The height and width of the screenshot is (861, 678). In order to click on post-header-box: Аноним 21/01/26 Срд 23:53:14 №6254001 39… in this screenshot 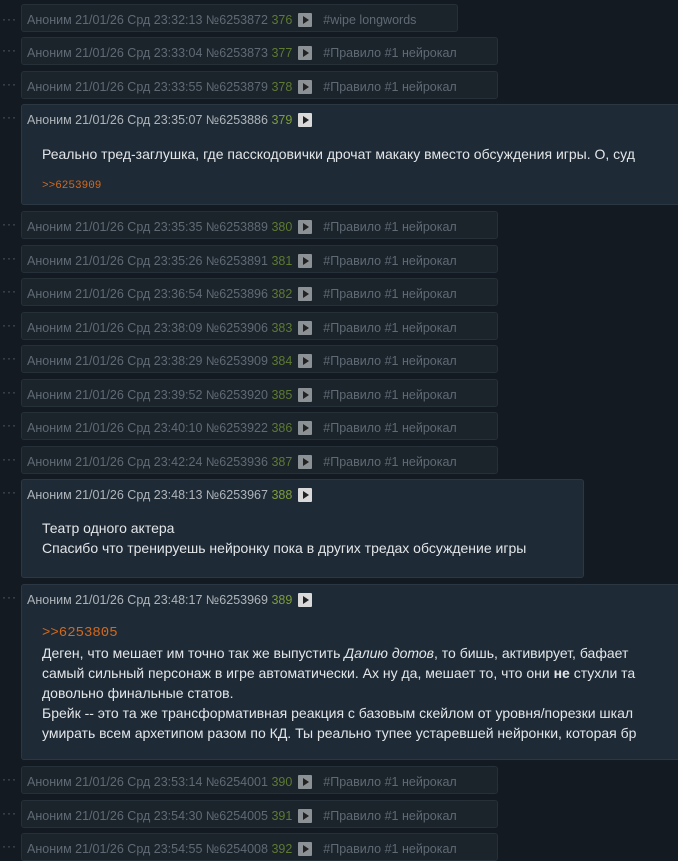, I will do `click(259, 780)`.